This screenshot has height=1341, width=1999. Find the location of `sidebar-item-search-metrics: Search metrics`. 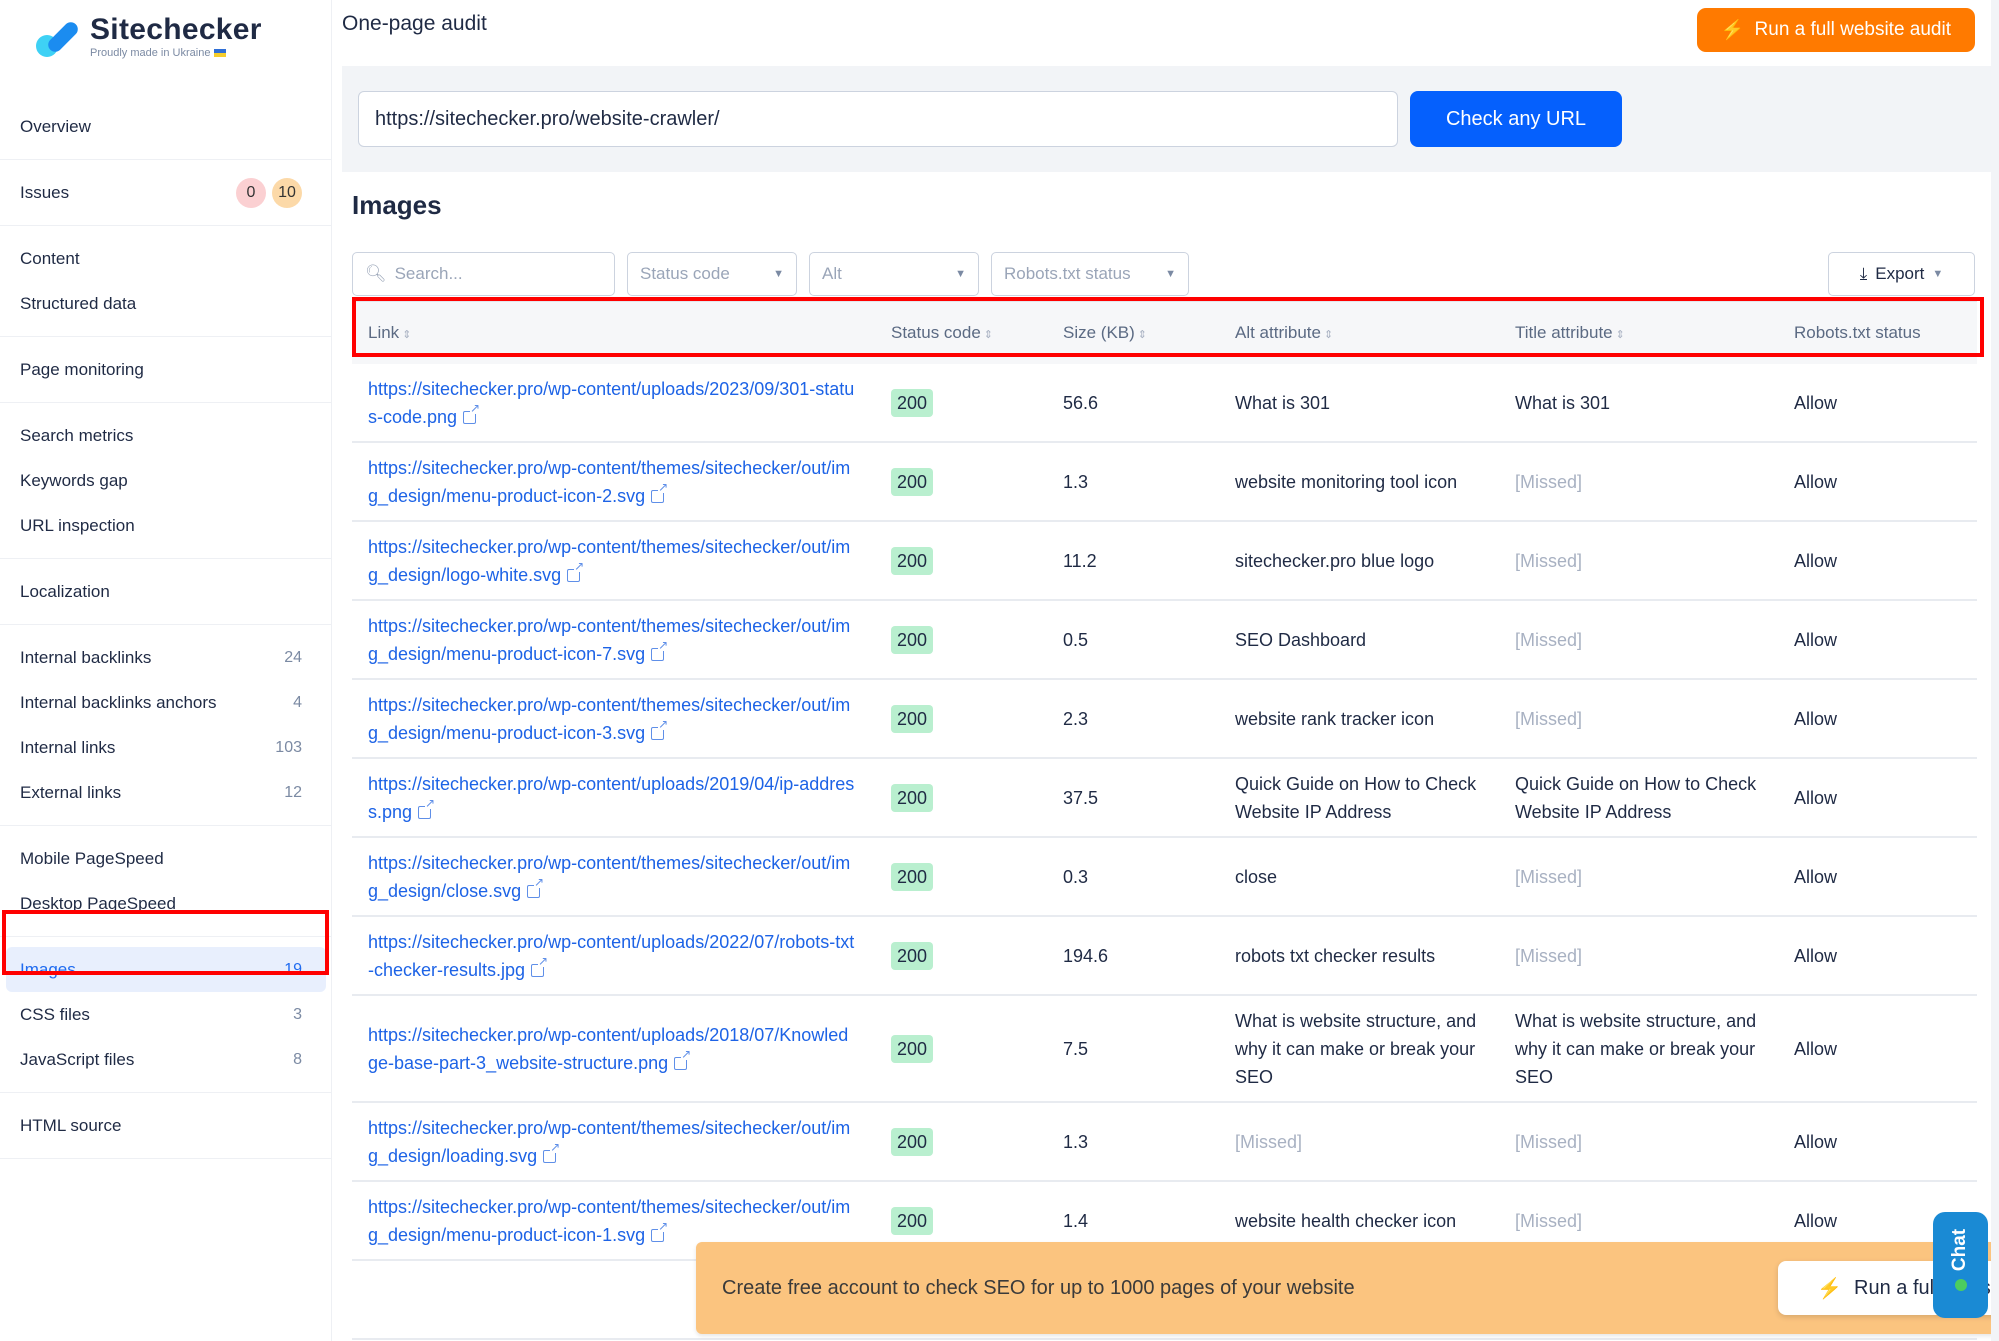

sidebar-item-search-metrics: Search metrics is located at coordinates (166, 435).